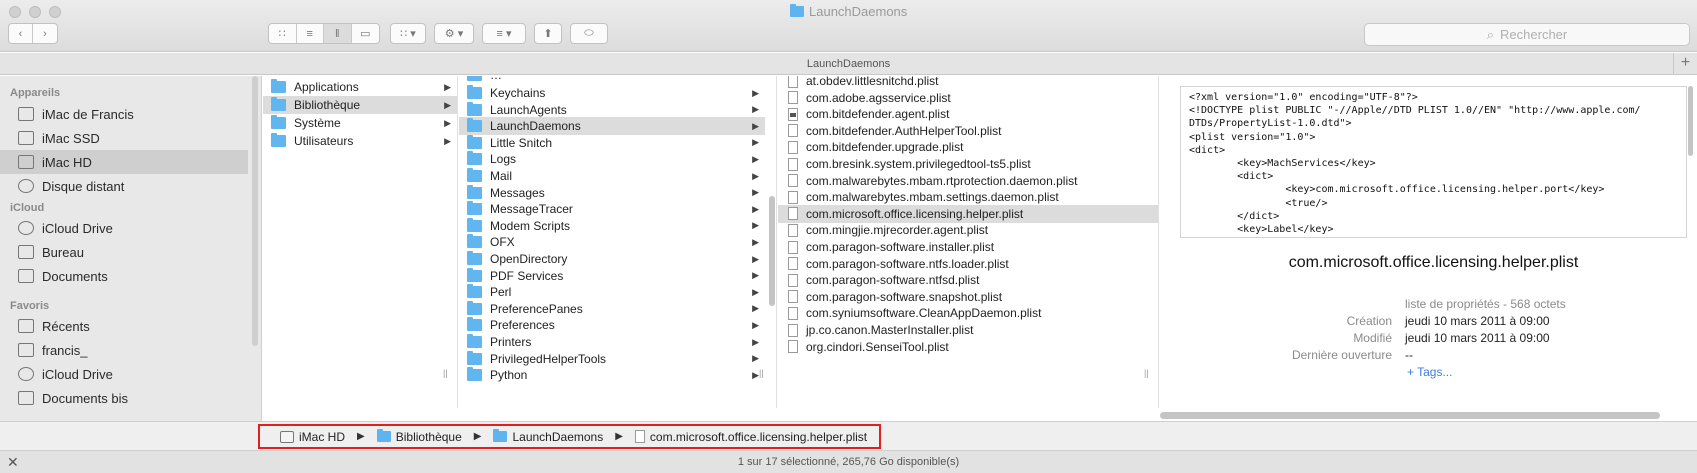  I want to click on list-item: PreferencePanes ▶, so click(612, 309).